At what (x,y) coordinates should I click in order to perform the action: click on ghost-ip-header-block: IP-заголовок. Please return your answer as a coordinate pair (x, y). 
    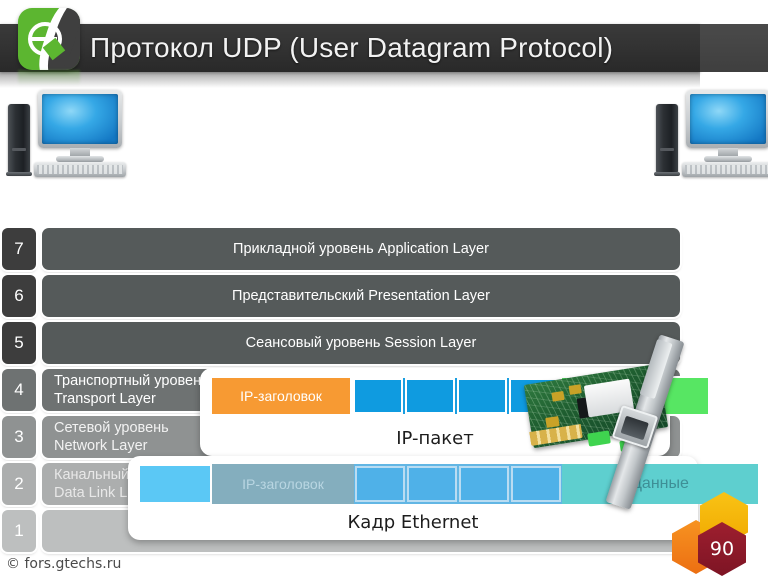
    Looking at the image, I should click on (283, 484).